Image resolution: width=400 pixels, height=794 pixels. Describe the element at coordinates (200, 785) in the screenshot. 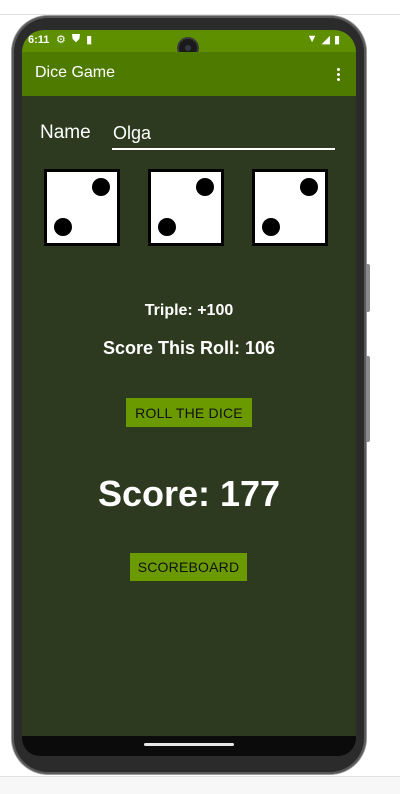

I see `bottom-band` at that location.